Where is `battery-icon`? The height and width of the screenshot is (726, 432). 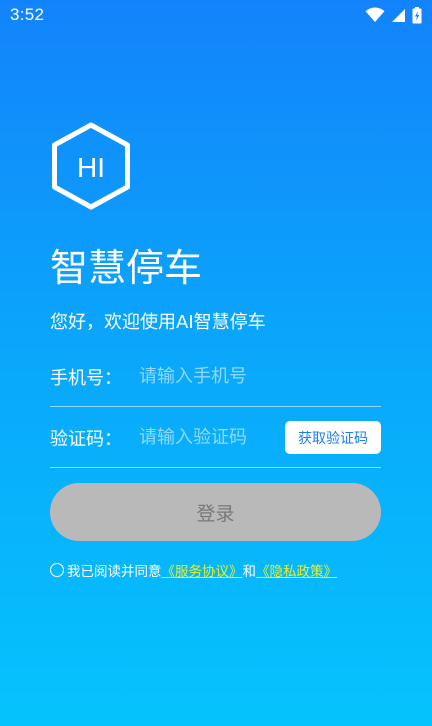 battery-icon is located at coordinates (417, 14).